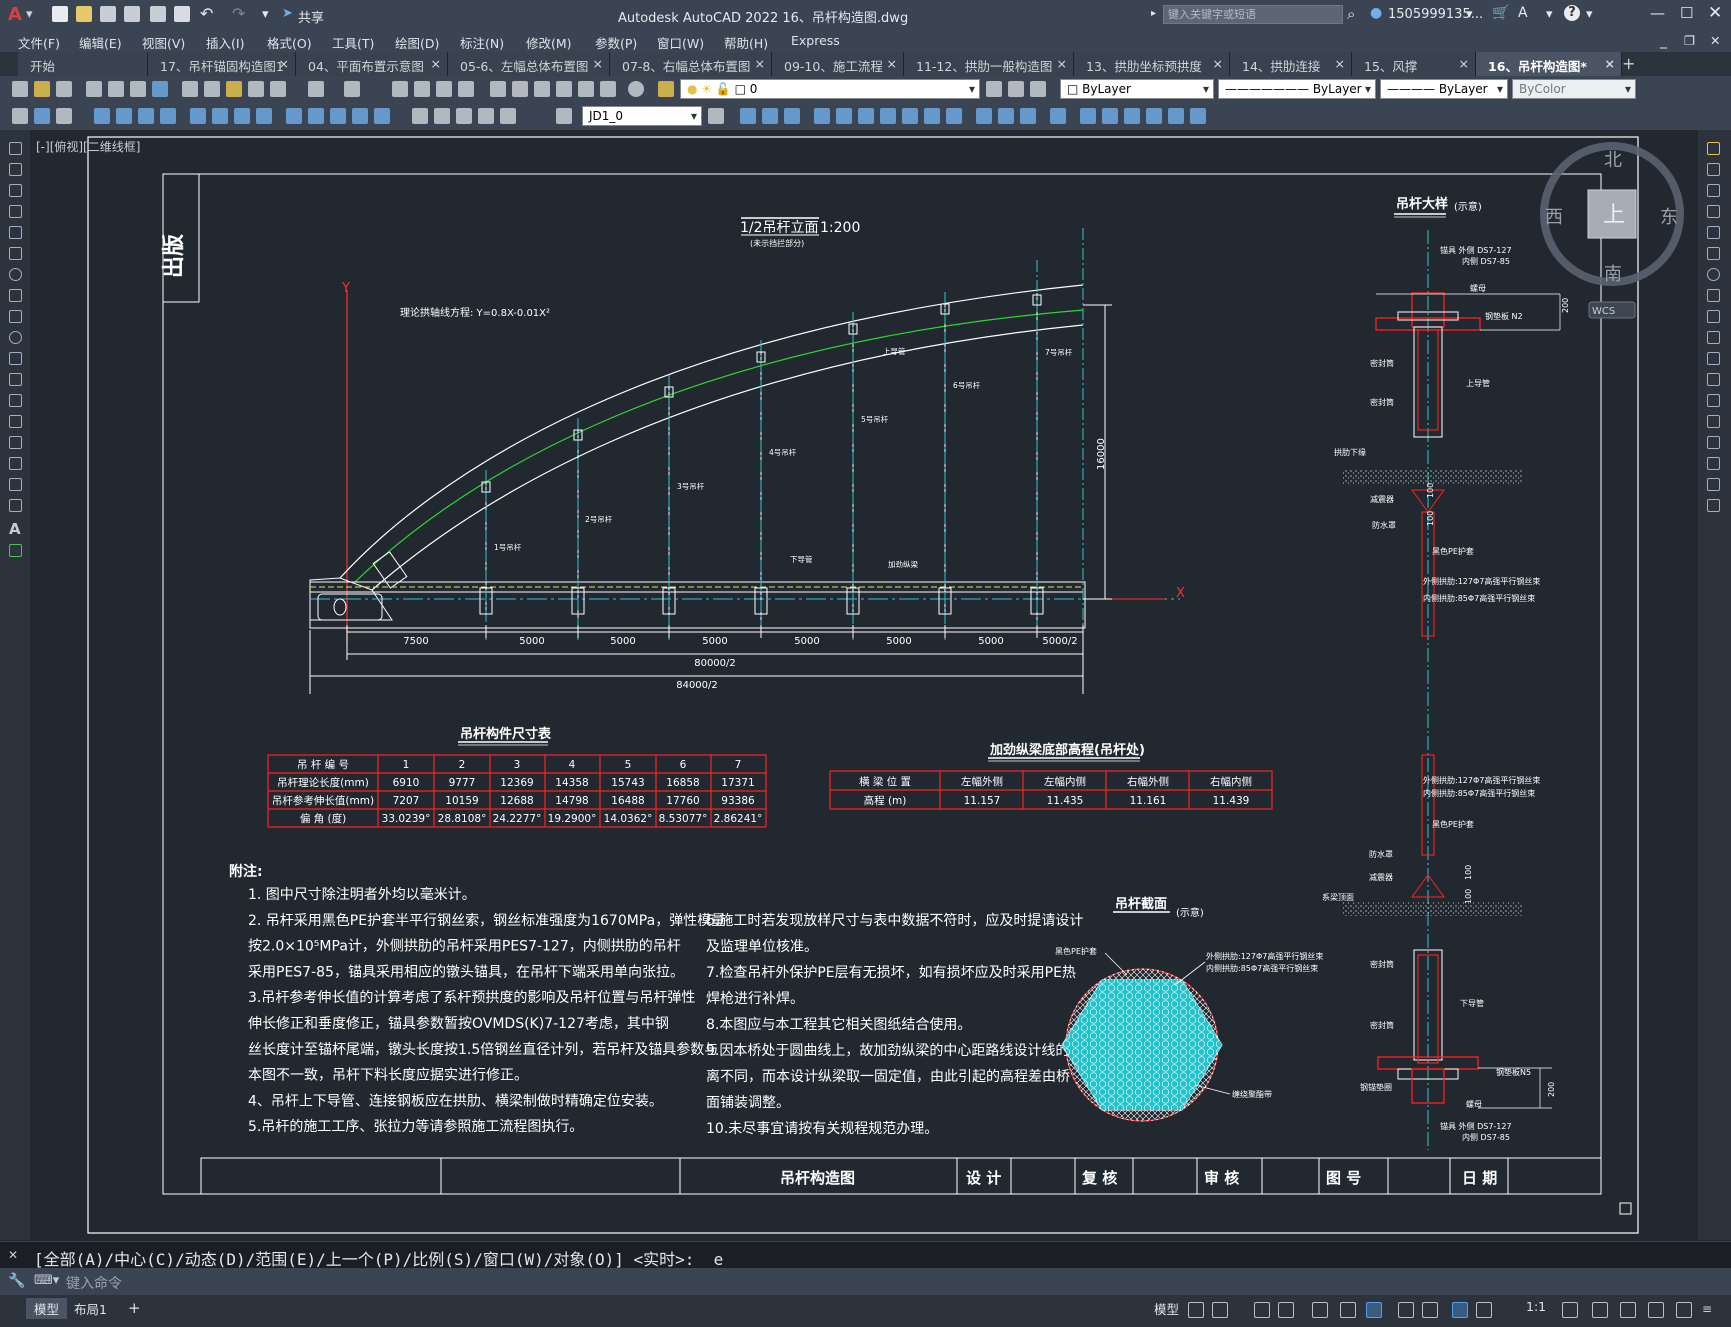 The width and height of the screenshot is (1731, 1327). Describe the element at coordinates (683, 819) in the screenshot. I see `table-cell: 8.53077°` at that location.